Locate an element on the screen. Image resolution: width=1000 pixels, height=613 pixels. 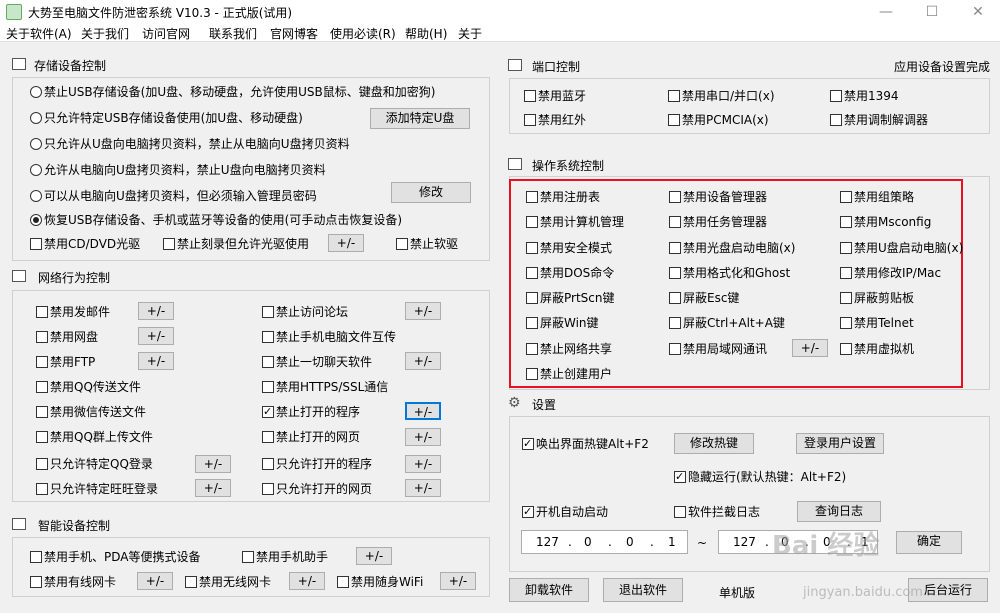
check-prtscn: 屏蔽PrtScn键 is located at coordinates (570, 298).